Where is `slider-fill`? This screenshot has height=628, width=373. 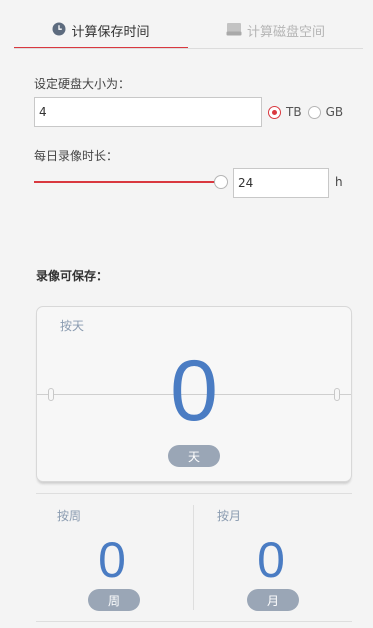
slider-fill is located at coordinates (127, 182).